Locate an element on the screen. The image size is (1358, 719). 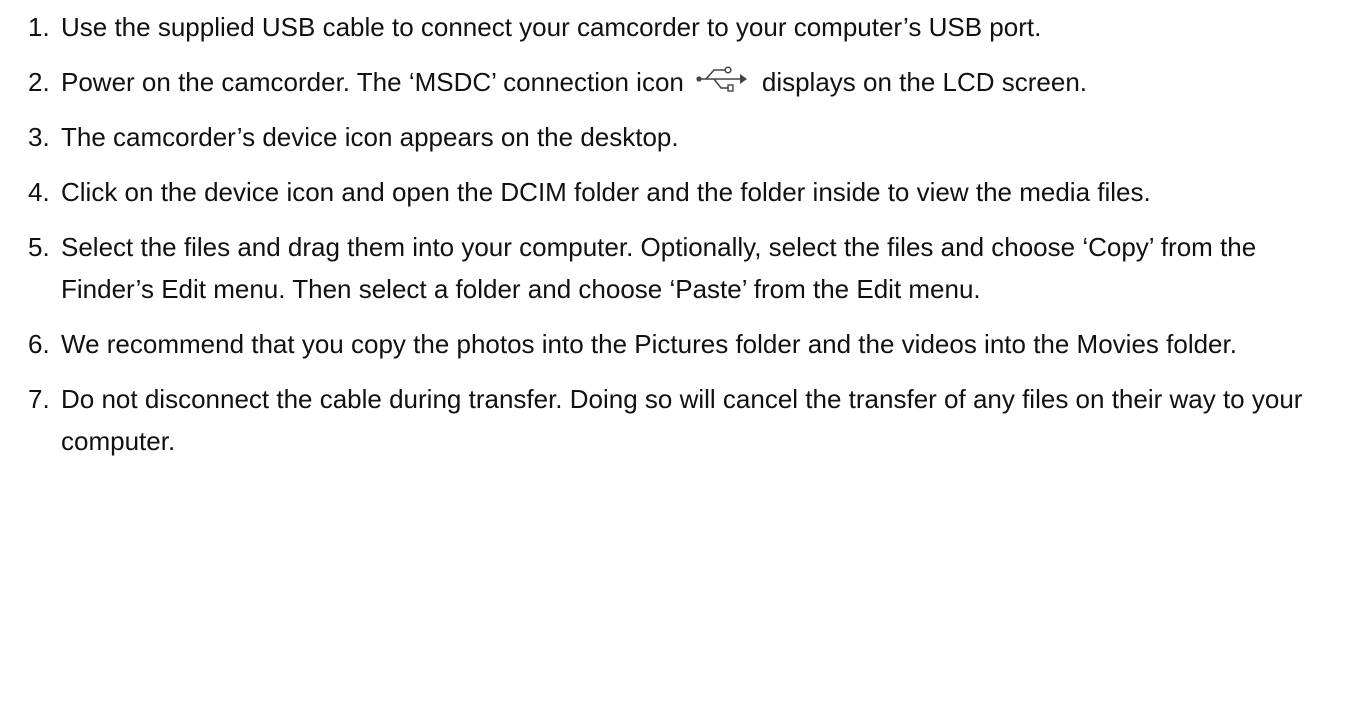
step-number: 7. is located at coordinates (39, 399).